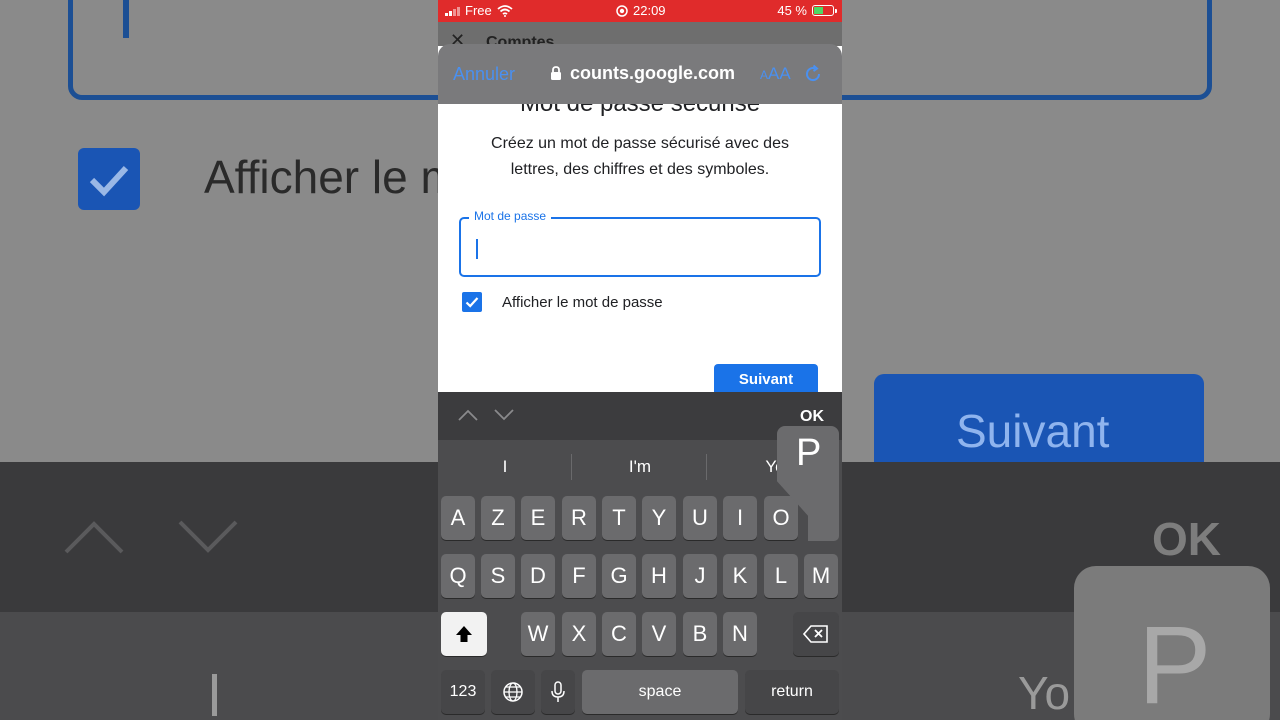 This screenshot has width=1280, height=720. I want to click on key-b: B, so click(700, 634).